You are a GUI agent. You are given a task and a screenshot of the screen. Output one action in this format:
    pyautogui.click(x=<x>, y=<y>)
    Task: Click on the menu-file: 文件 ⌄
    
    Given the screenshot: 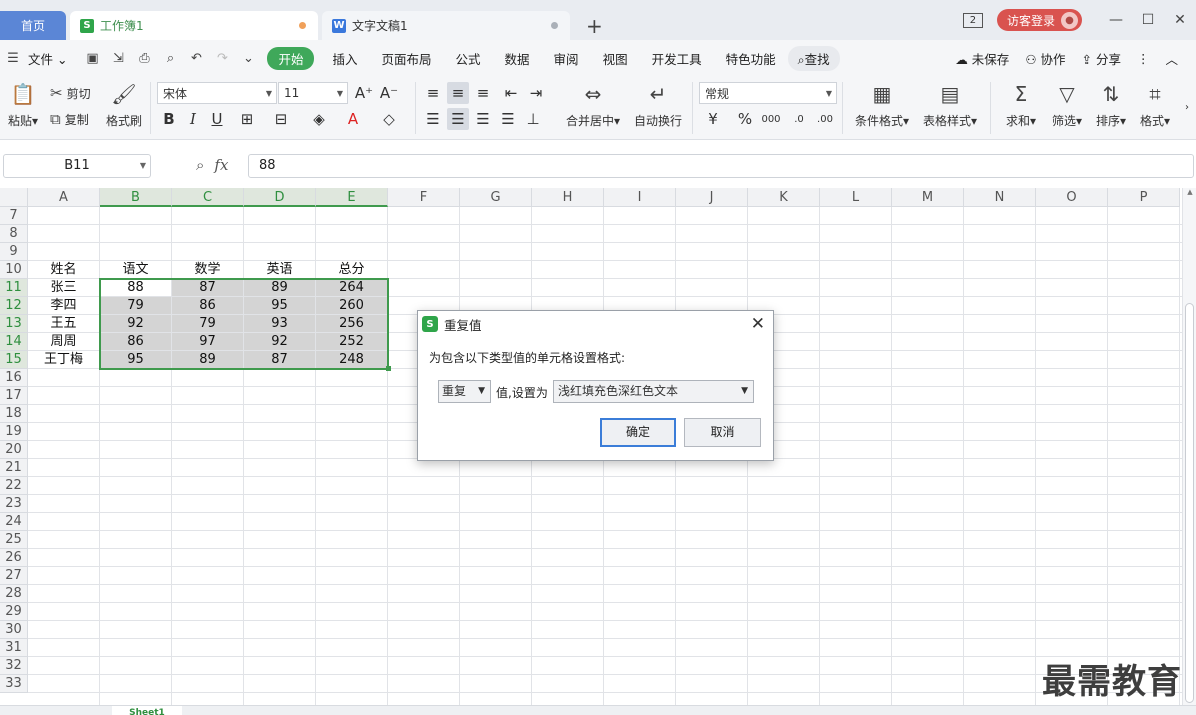 What is the action you would take?
    pyautogui.click(x=52, y=58)
    